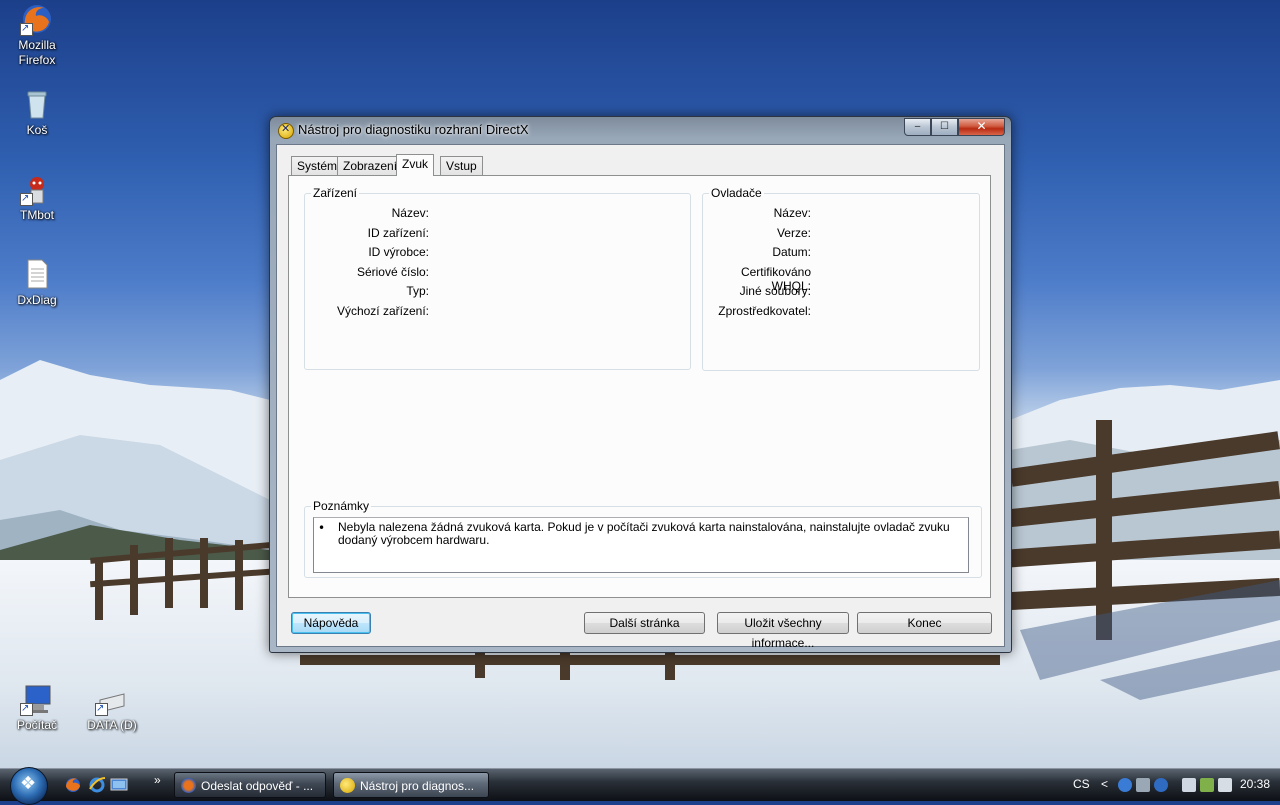  I want to click on device-name-label: Název:, so click(410, 213).